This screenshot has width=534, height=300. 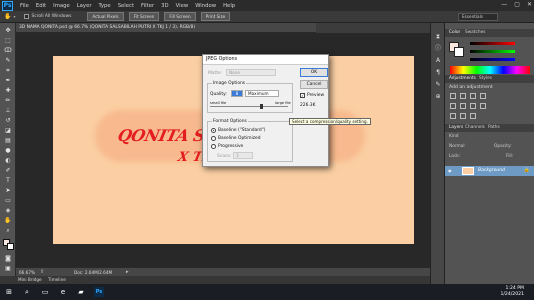 I want to click on radio-progressive, so click(x=213, y=146).